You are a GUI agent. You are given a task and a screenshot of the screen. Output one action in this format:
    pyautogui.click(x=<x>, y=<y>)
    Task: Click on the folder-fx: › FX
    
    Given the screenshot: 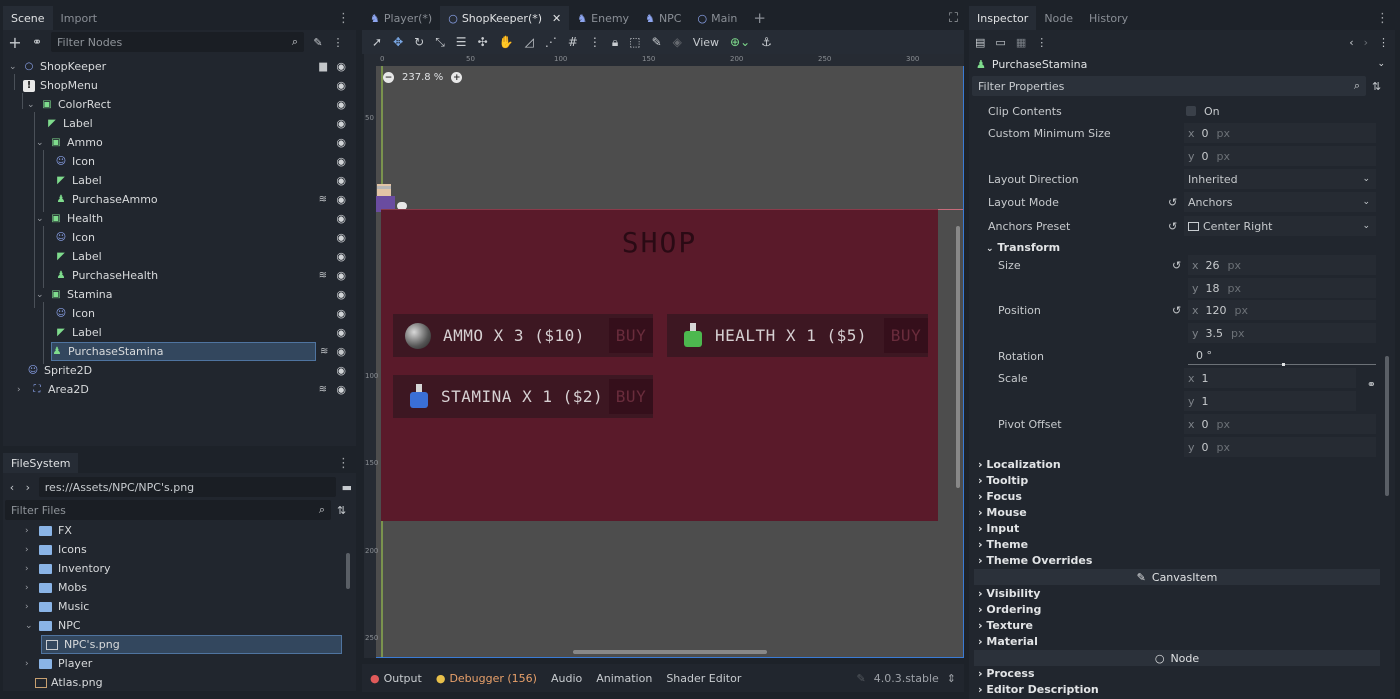 What is the action you would take?
    pyautogui.click(x=183, y=530)
    